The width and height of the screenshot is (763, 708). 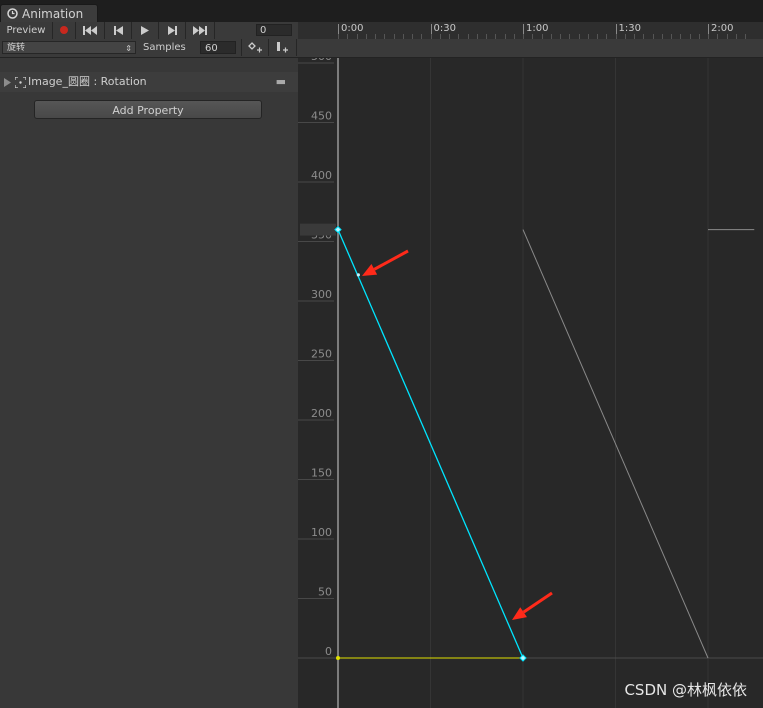 I want to click on y-tick-label: 0, so click(x=328, y=651).